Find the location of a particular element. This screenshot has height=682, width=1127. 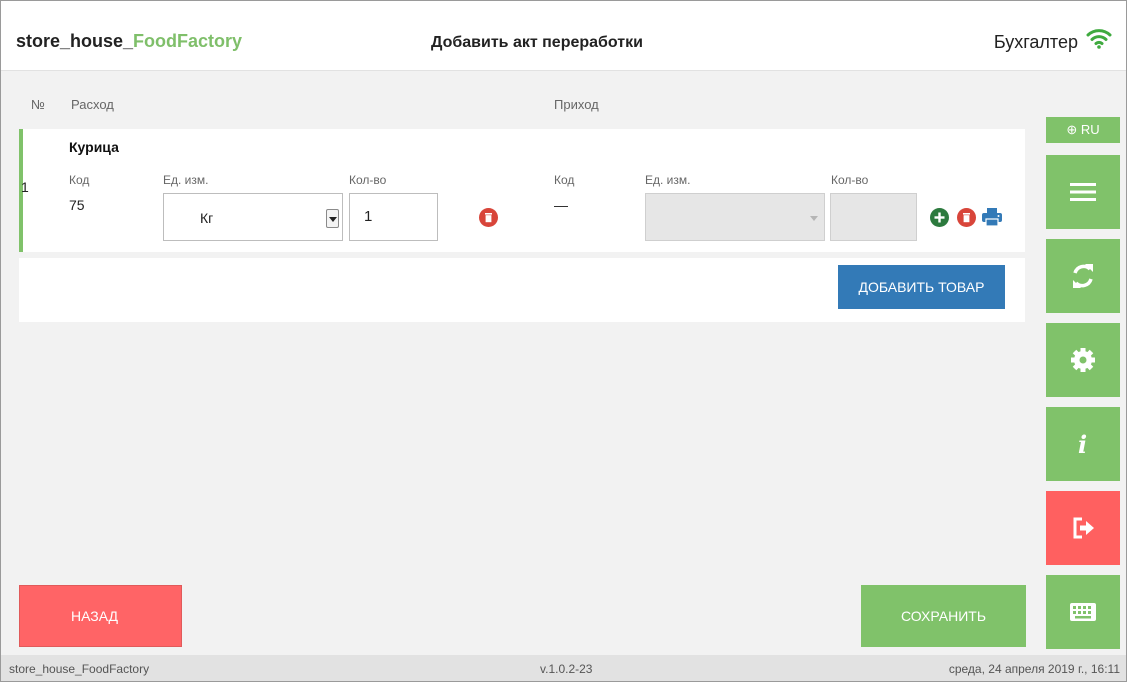

page-title: Добавить акт переработки is located at coordinates (537, 42).